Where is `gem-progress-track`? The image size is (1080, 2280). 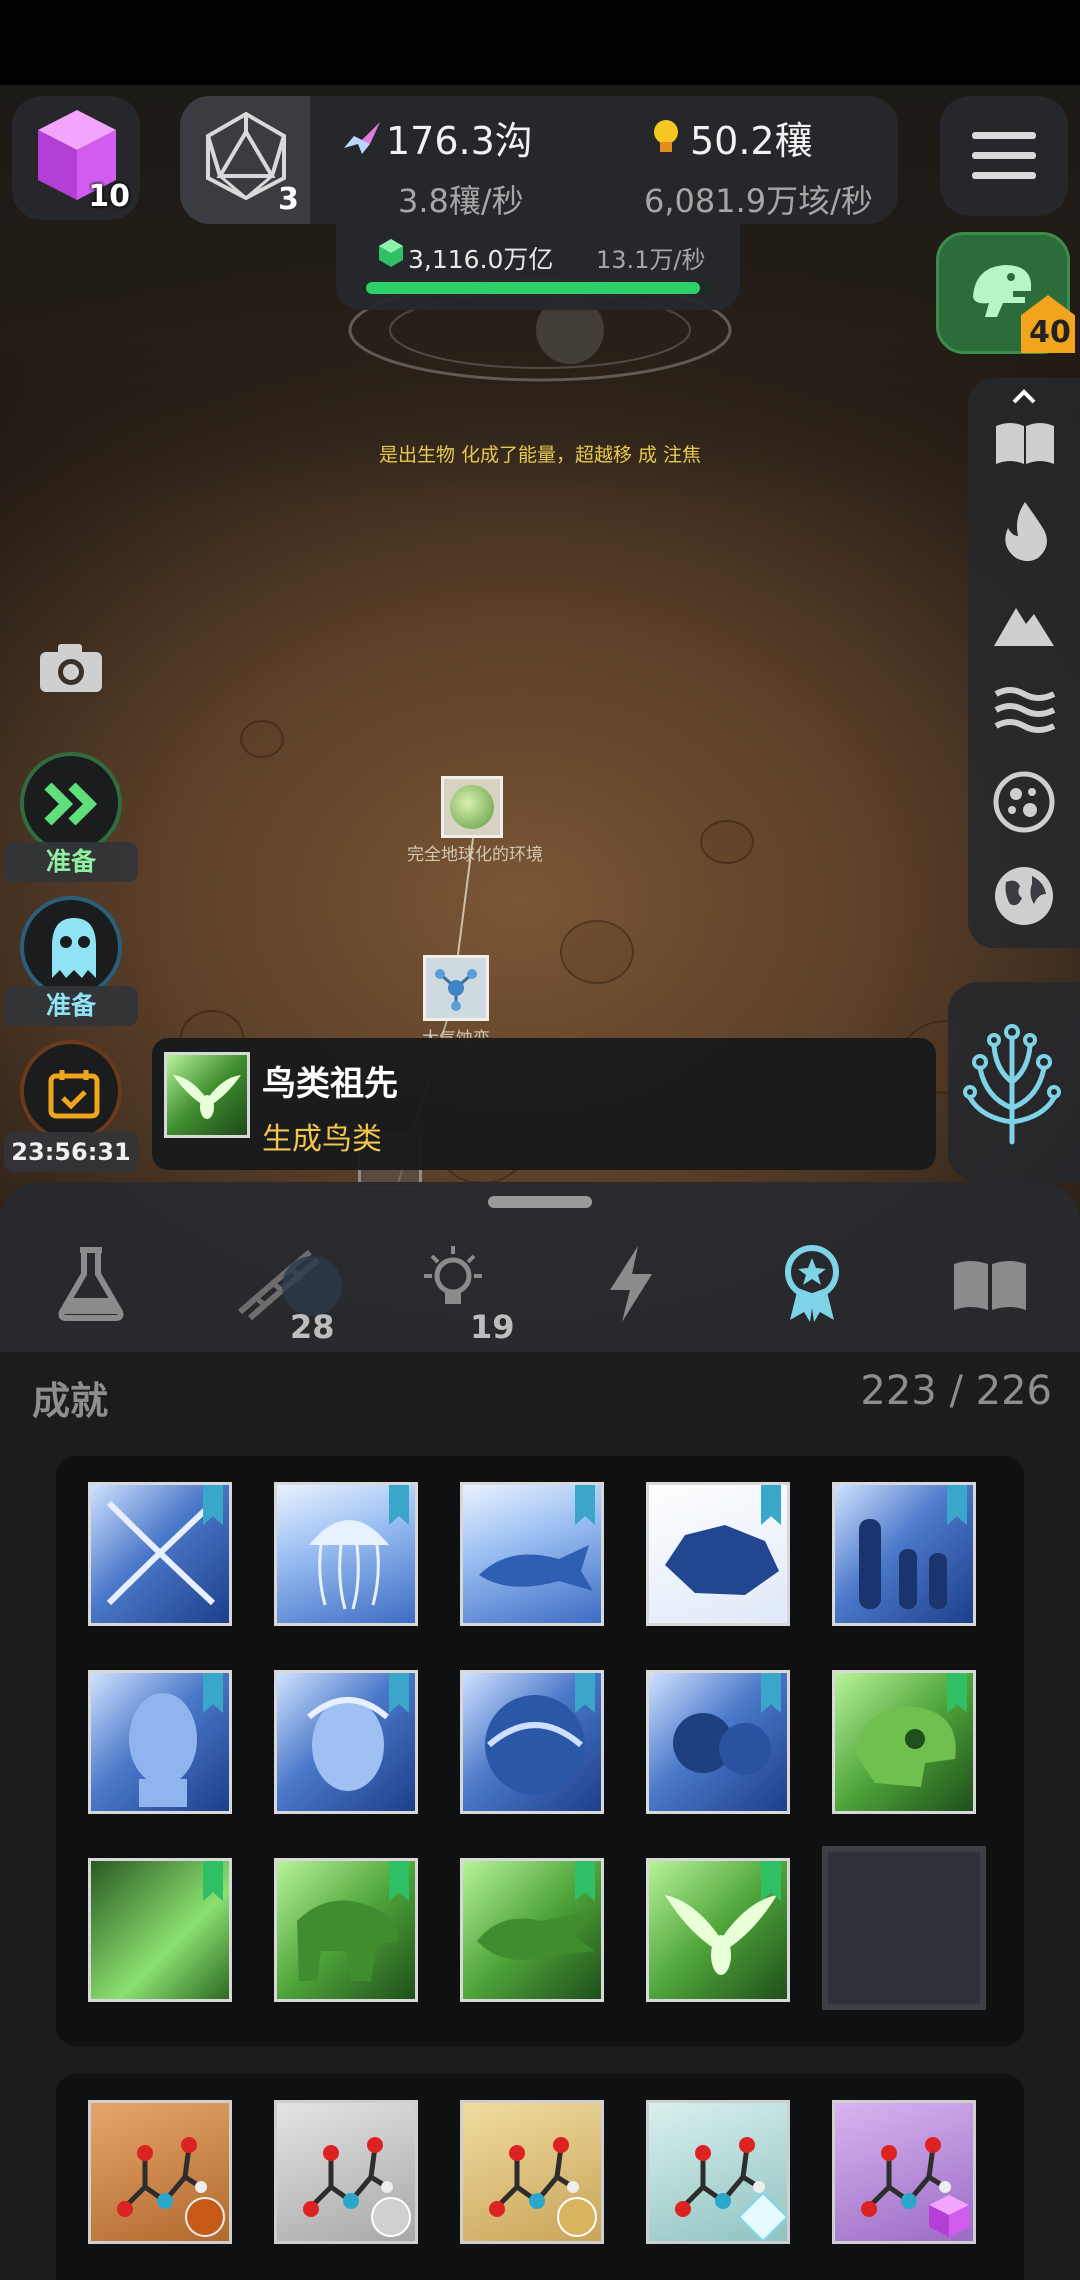 gem-progress-track is located at coordinates (538, 288).